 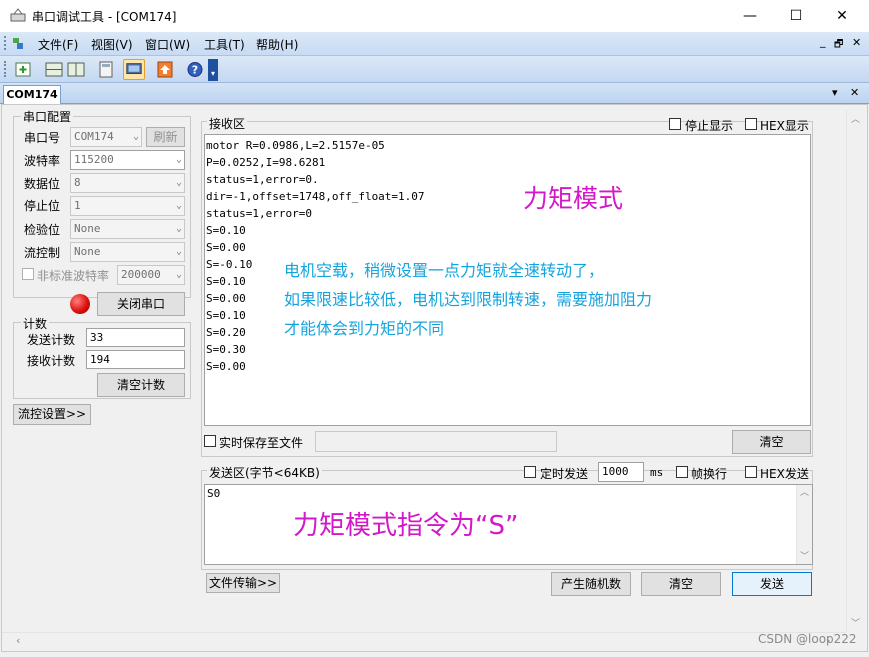 What do you see at coordinates (681, 584) in the screenshot?
I see `send-clear-button: 清空` at bounding box center [681, 584].